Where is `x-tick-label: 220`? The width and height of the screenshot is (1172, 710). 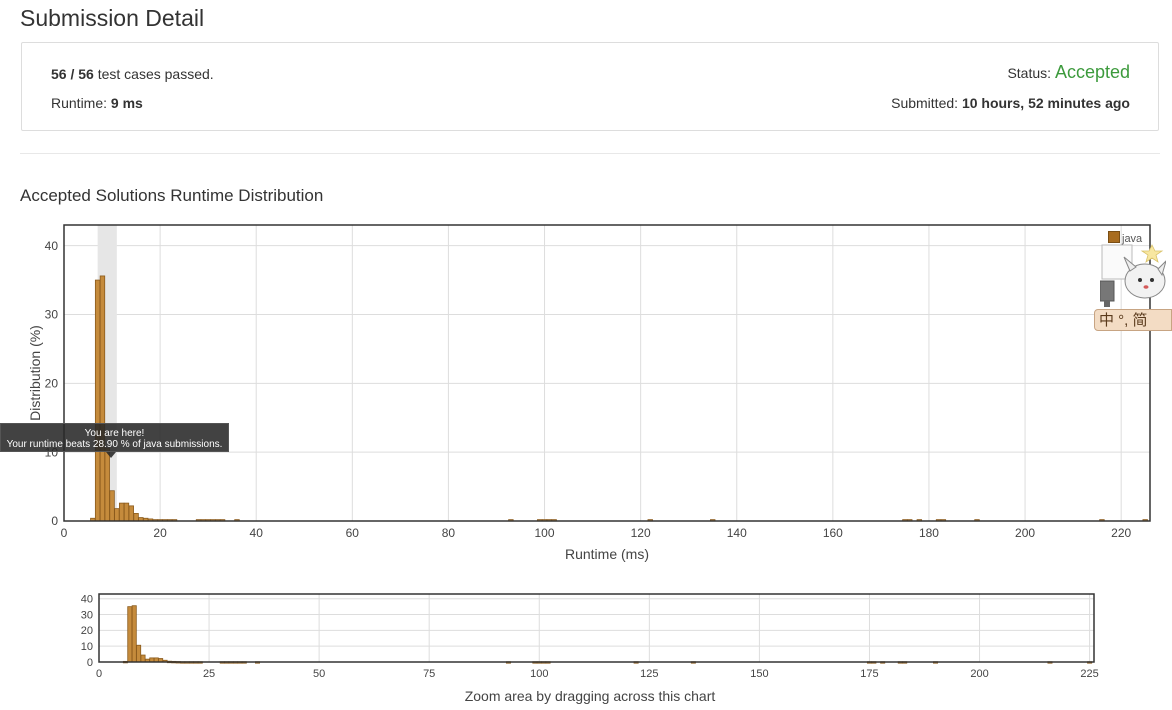
x-tick-label: 220 is located at coordinates (1121, 533).